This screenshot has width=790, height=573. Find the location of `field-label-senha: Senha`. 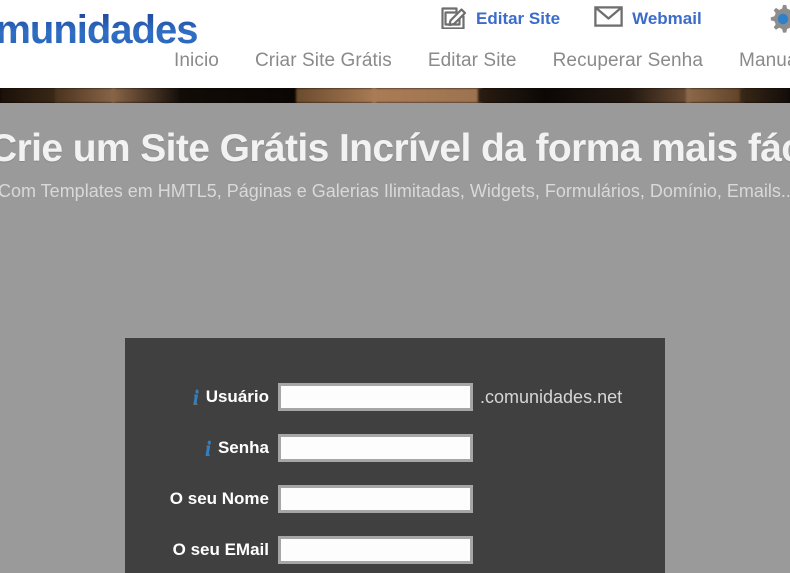

field-label-senha: Senha is located at coordinates (243, 447).